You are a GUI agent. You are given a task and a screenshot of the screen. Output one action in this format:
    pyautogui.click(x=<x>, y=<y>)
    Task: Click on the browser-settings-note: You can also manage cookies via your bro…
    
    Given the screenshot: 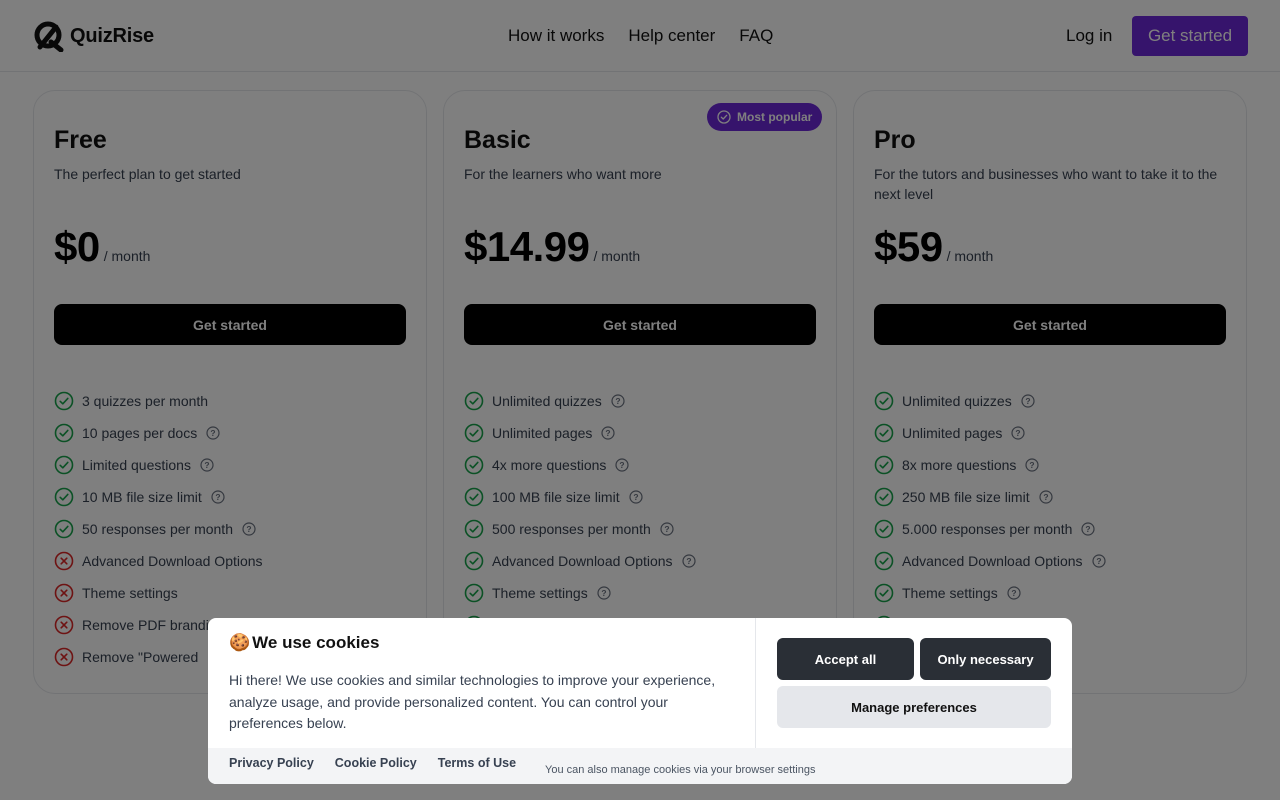 What is the action you would take?
    pyautogui.click(x=680, y=770)
    